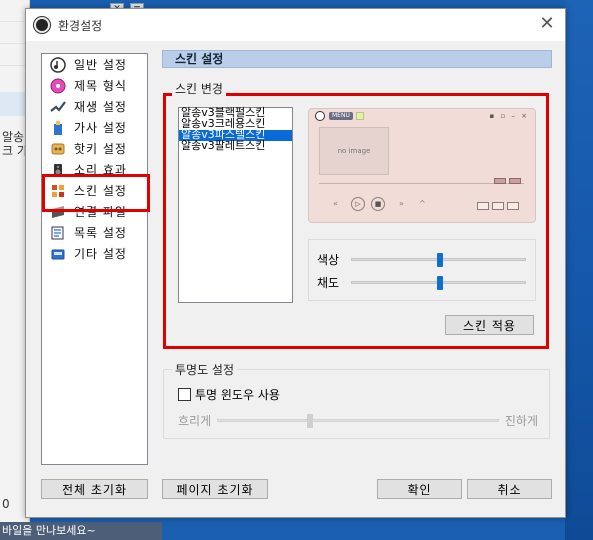  Describe the element at coordinates (295, 25) in the screenshot. I see `title-bar: 환경설정 ✕` at that location.